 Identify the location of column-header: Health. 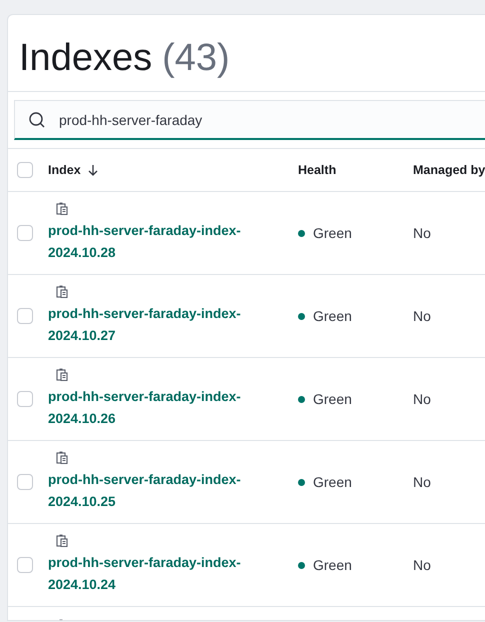
(317, 170).